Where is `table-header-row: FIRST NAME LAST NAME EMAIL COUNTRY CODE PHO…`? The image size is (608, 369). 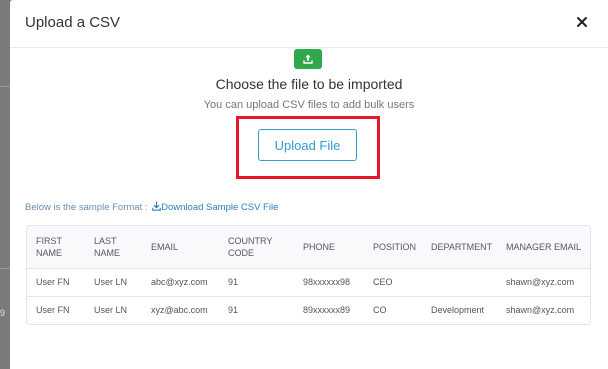
table-header-row: FIRST NAME LAST NAME EMAIL COUNTRY CODE PHO… is located at coordinates (308, 247).